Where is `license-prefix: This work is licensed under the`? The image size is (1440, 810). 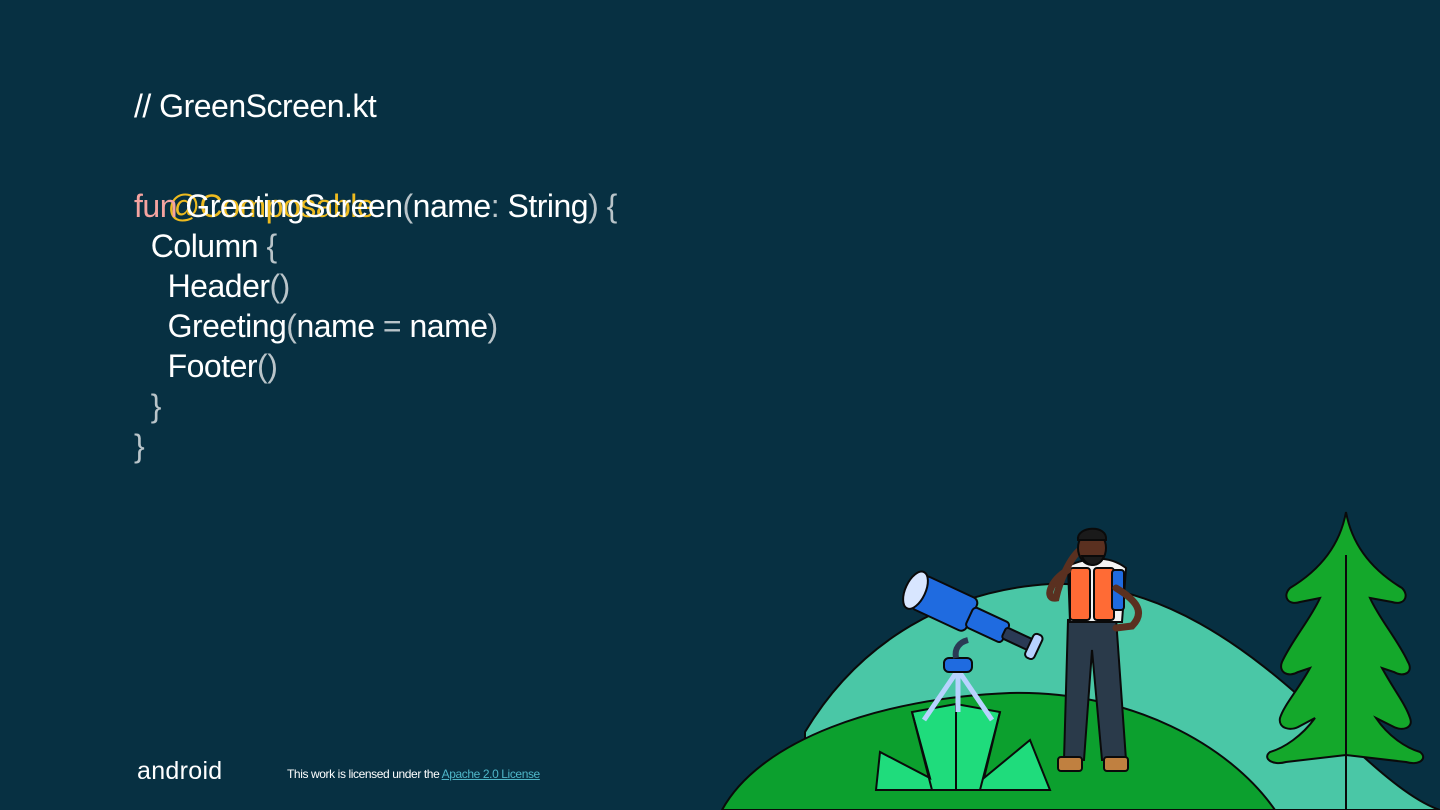
license-prefix: This work is licensed under the is located at coordinates (364, 774).